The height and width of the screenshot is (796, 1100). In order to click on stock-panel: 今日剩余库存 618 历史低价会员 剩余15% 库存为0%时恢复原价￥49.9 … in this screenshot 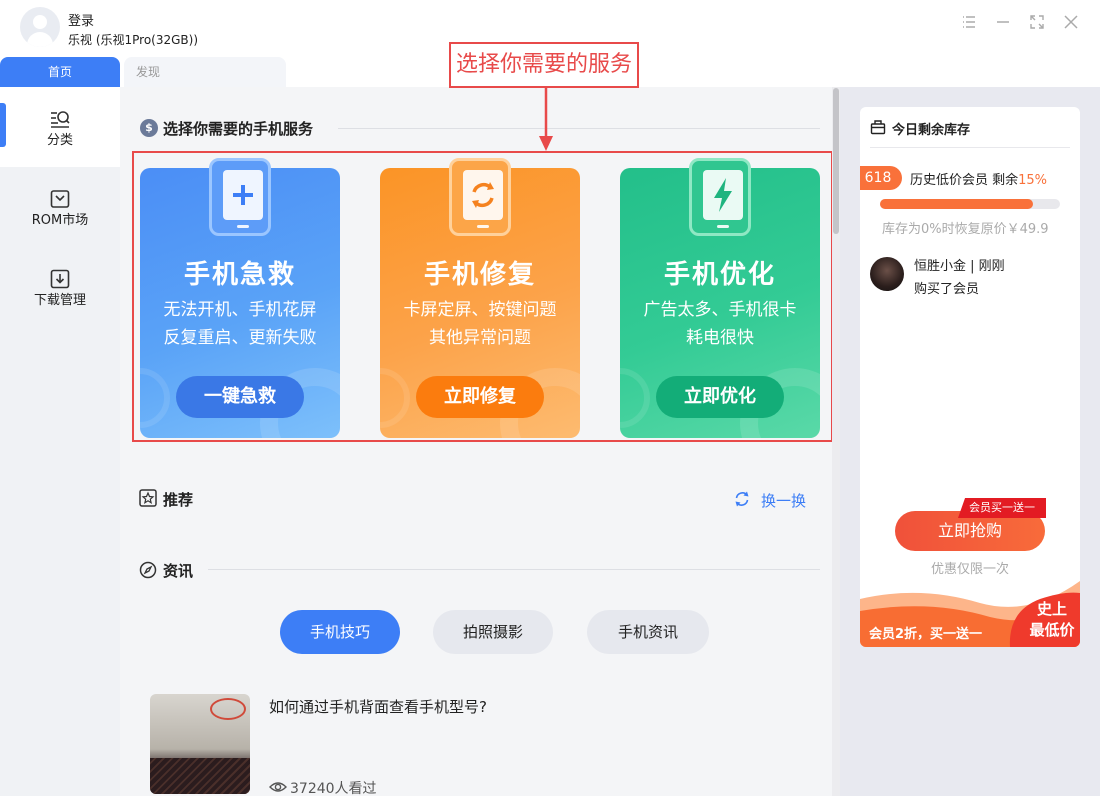, I will do `click(970, 377)`.